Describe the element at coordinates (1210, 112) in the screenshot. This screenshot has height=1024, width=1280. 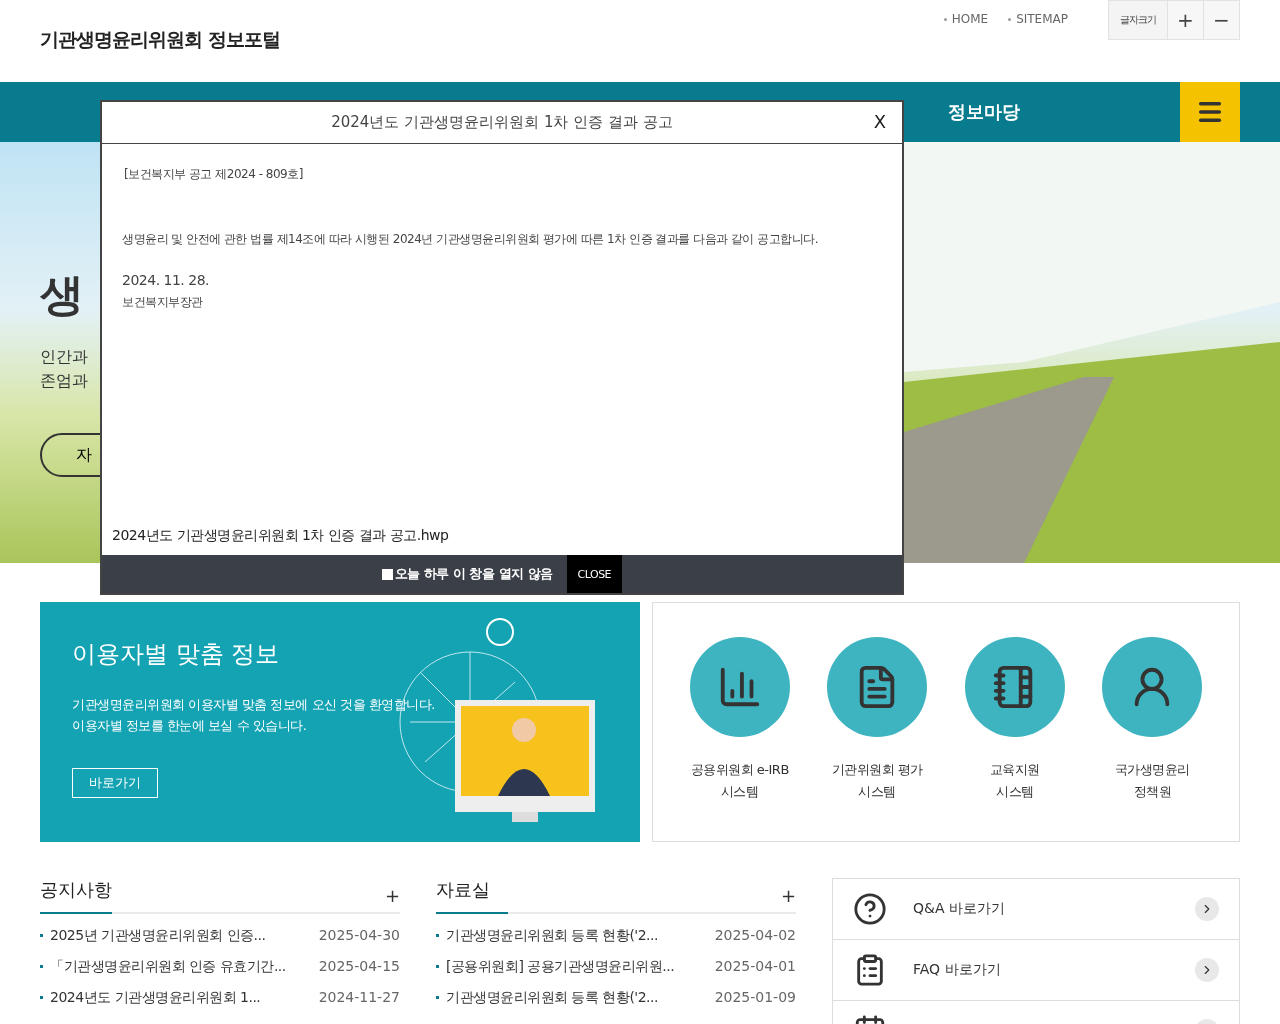
I see `menu-button` at that location.